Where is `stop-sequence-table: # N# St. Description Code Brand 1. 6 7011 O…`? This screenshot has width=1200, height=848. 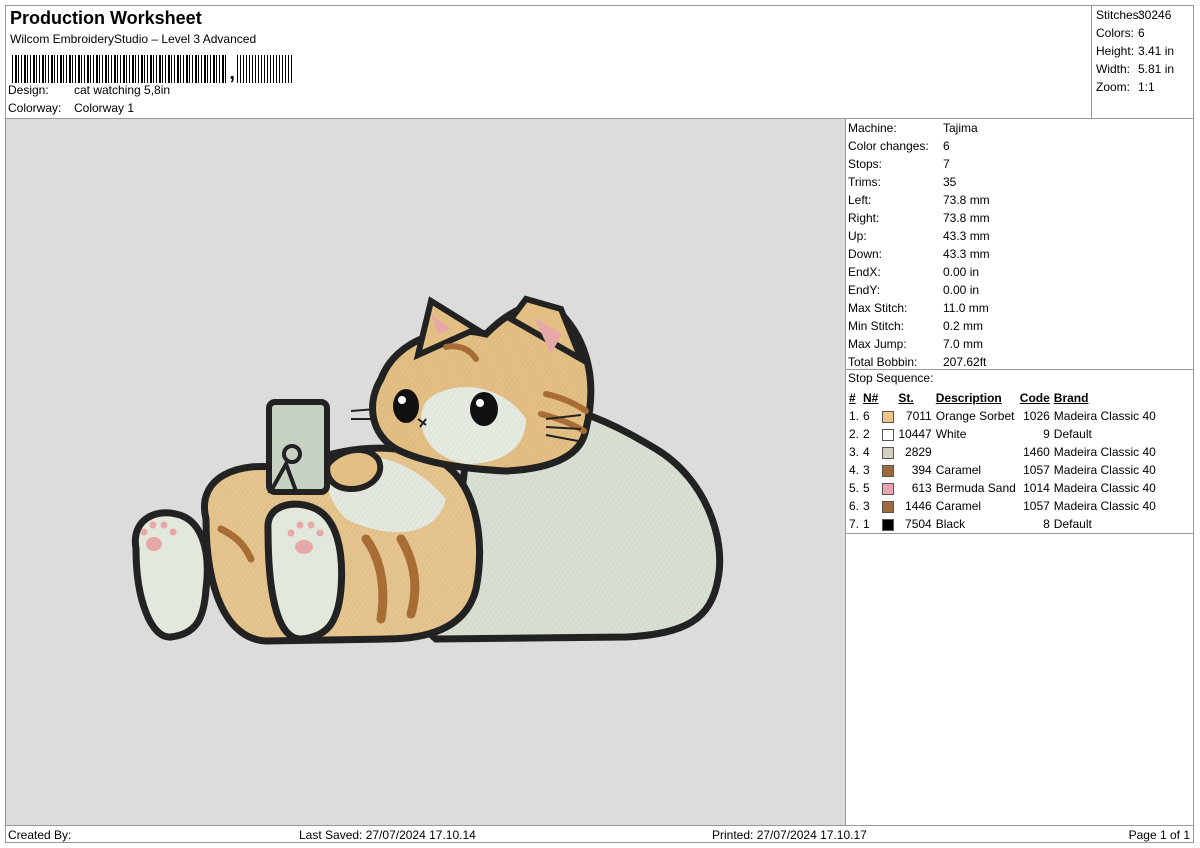
stop-sequence-table: # N# St. Description Code Brand 1. 6 7011 O… is located at coordinates (1002, 461).